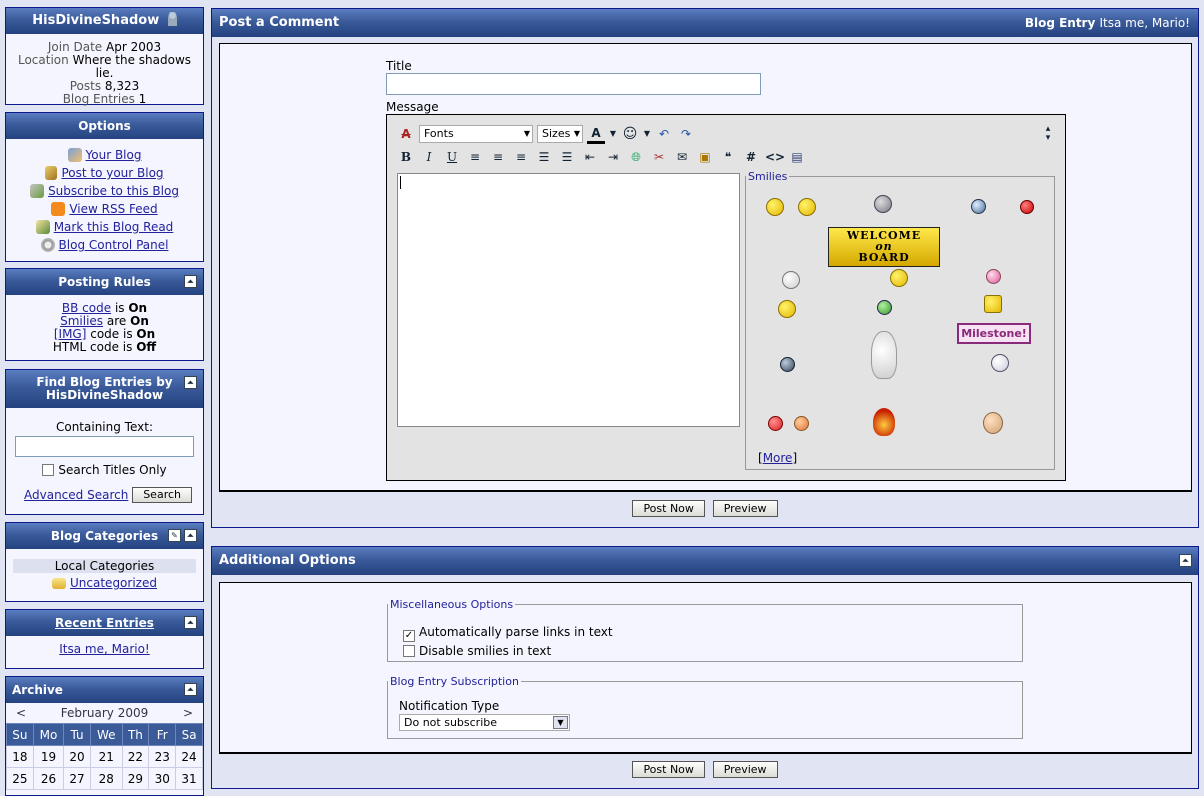 Image resolution: width=1204 pixels, height=796 pixels. I want to click on smilie-menu-icon: ☺, so click(630, 134).